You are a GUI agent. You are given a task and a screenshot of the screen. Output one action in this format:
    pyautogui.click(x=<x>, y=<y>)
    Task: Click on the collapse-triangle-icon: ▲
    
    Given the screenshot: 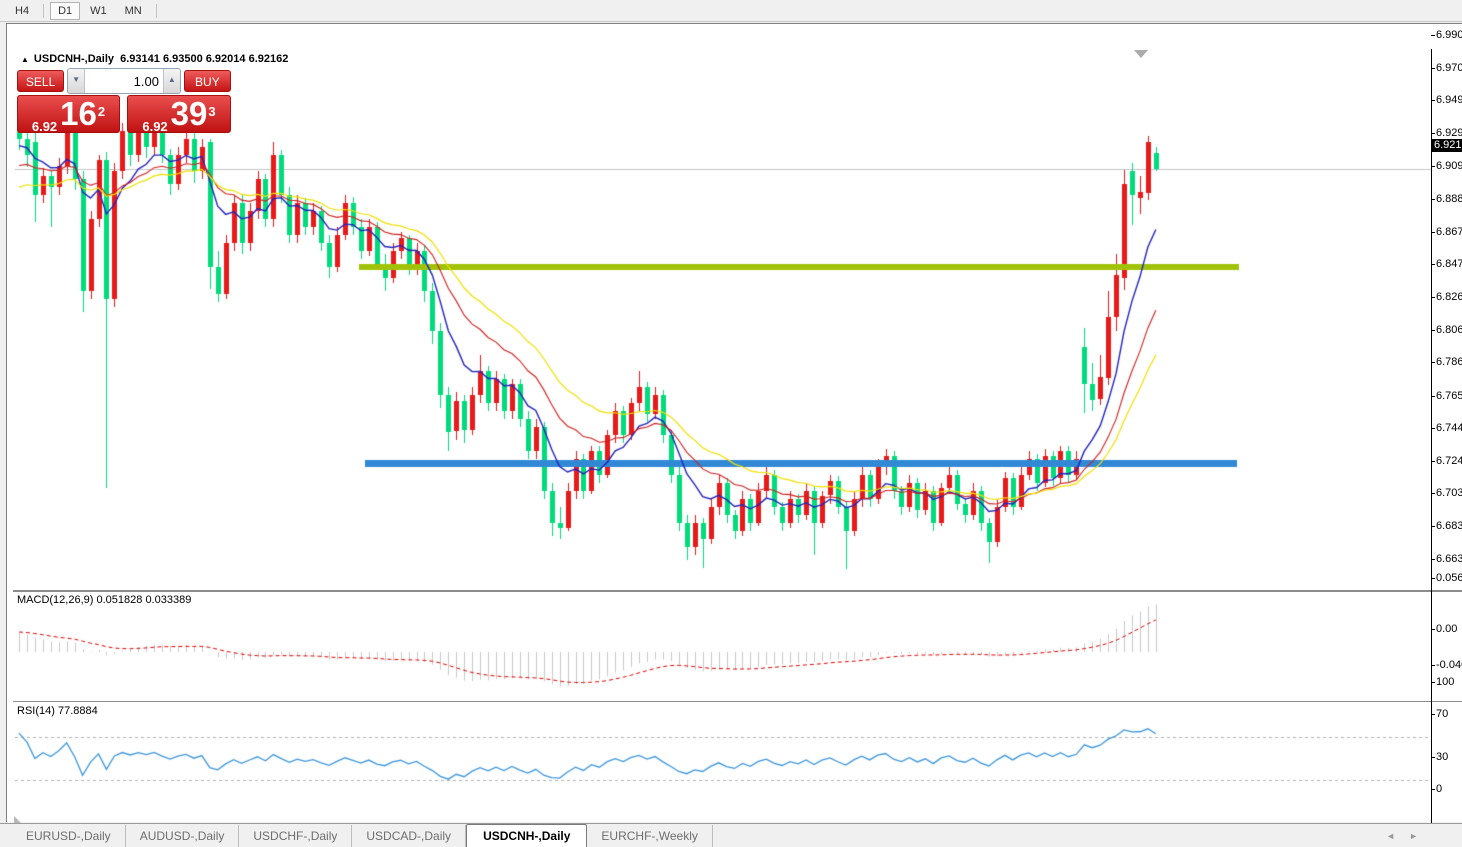 What is the action you would take?
    pyautogui.click(x=25, y=59)
    